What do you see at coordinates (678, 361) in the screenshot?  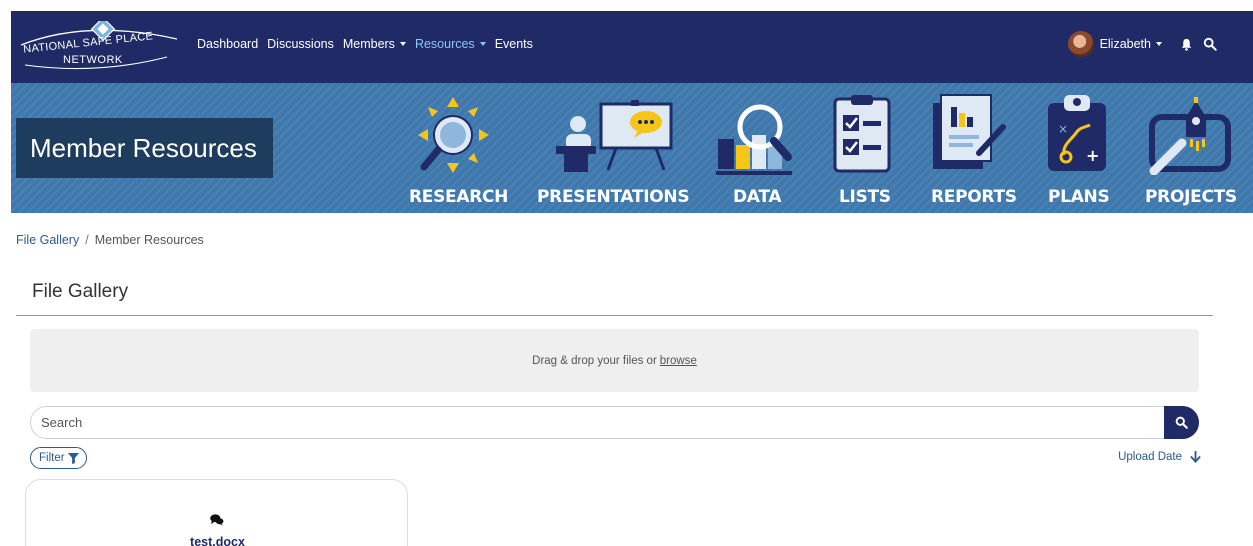 I see `browse-link: browse` at bounding box center [678, 361].